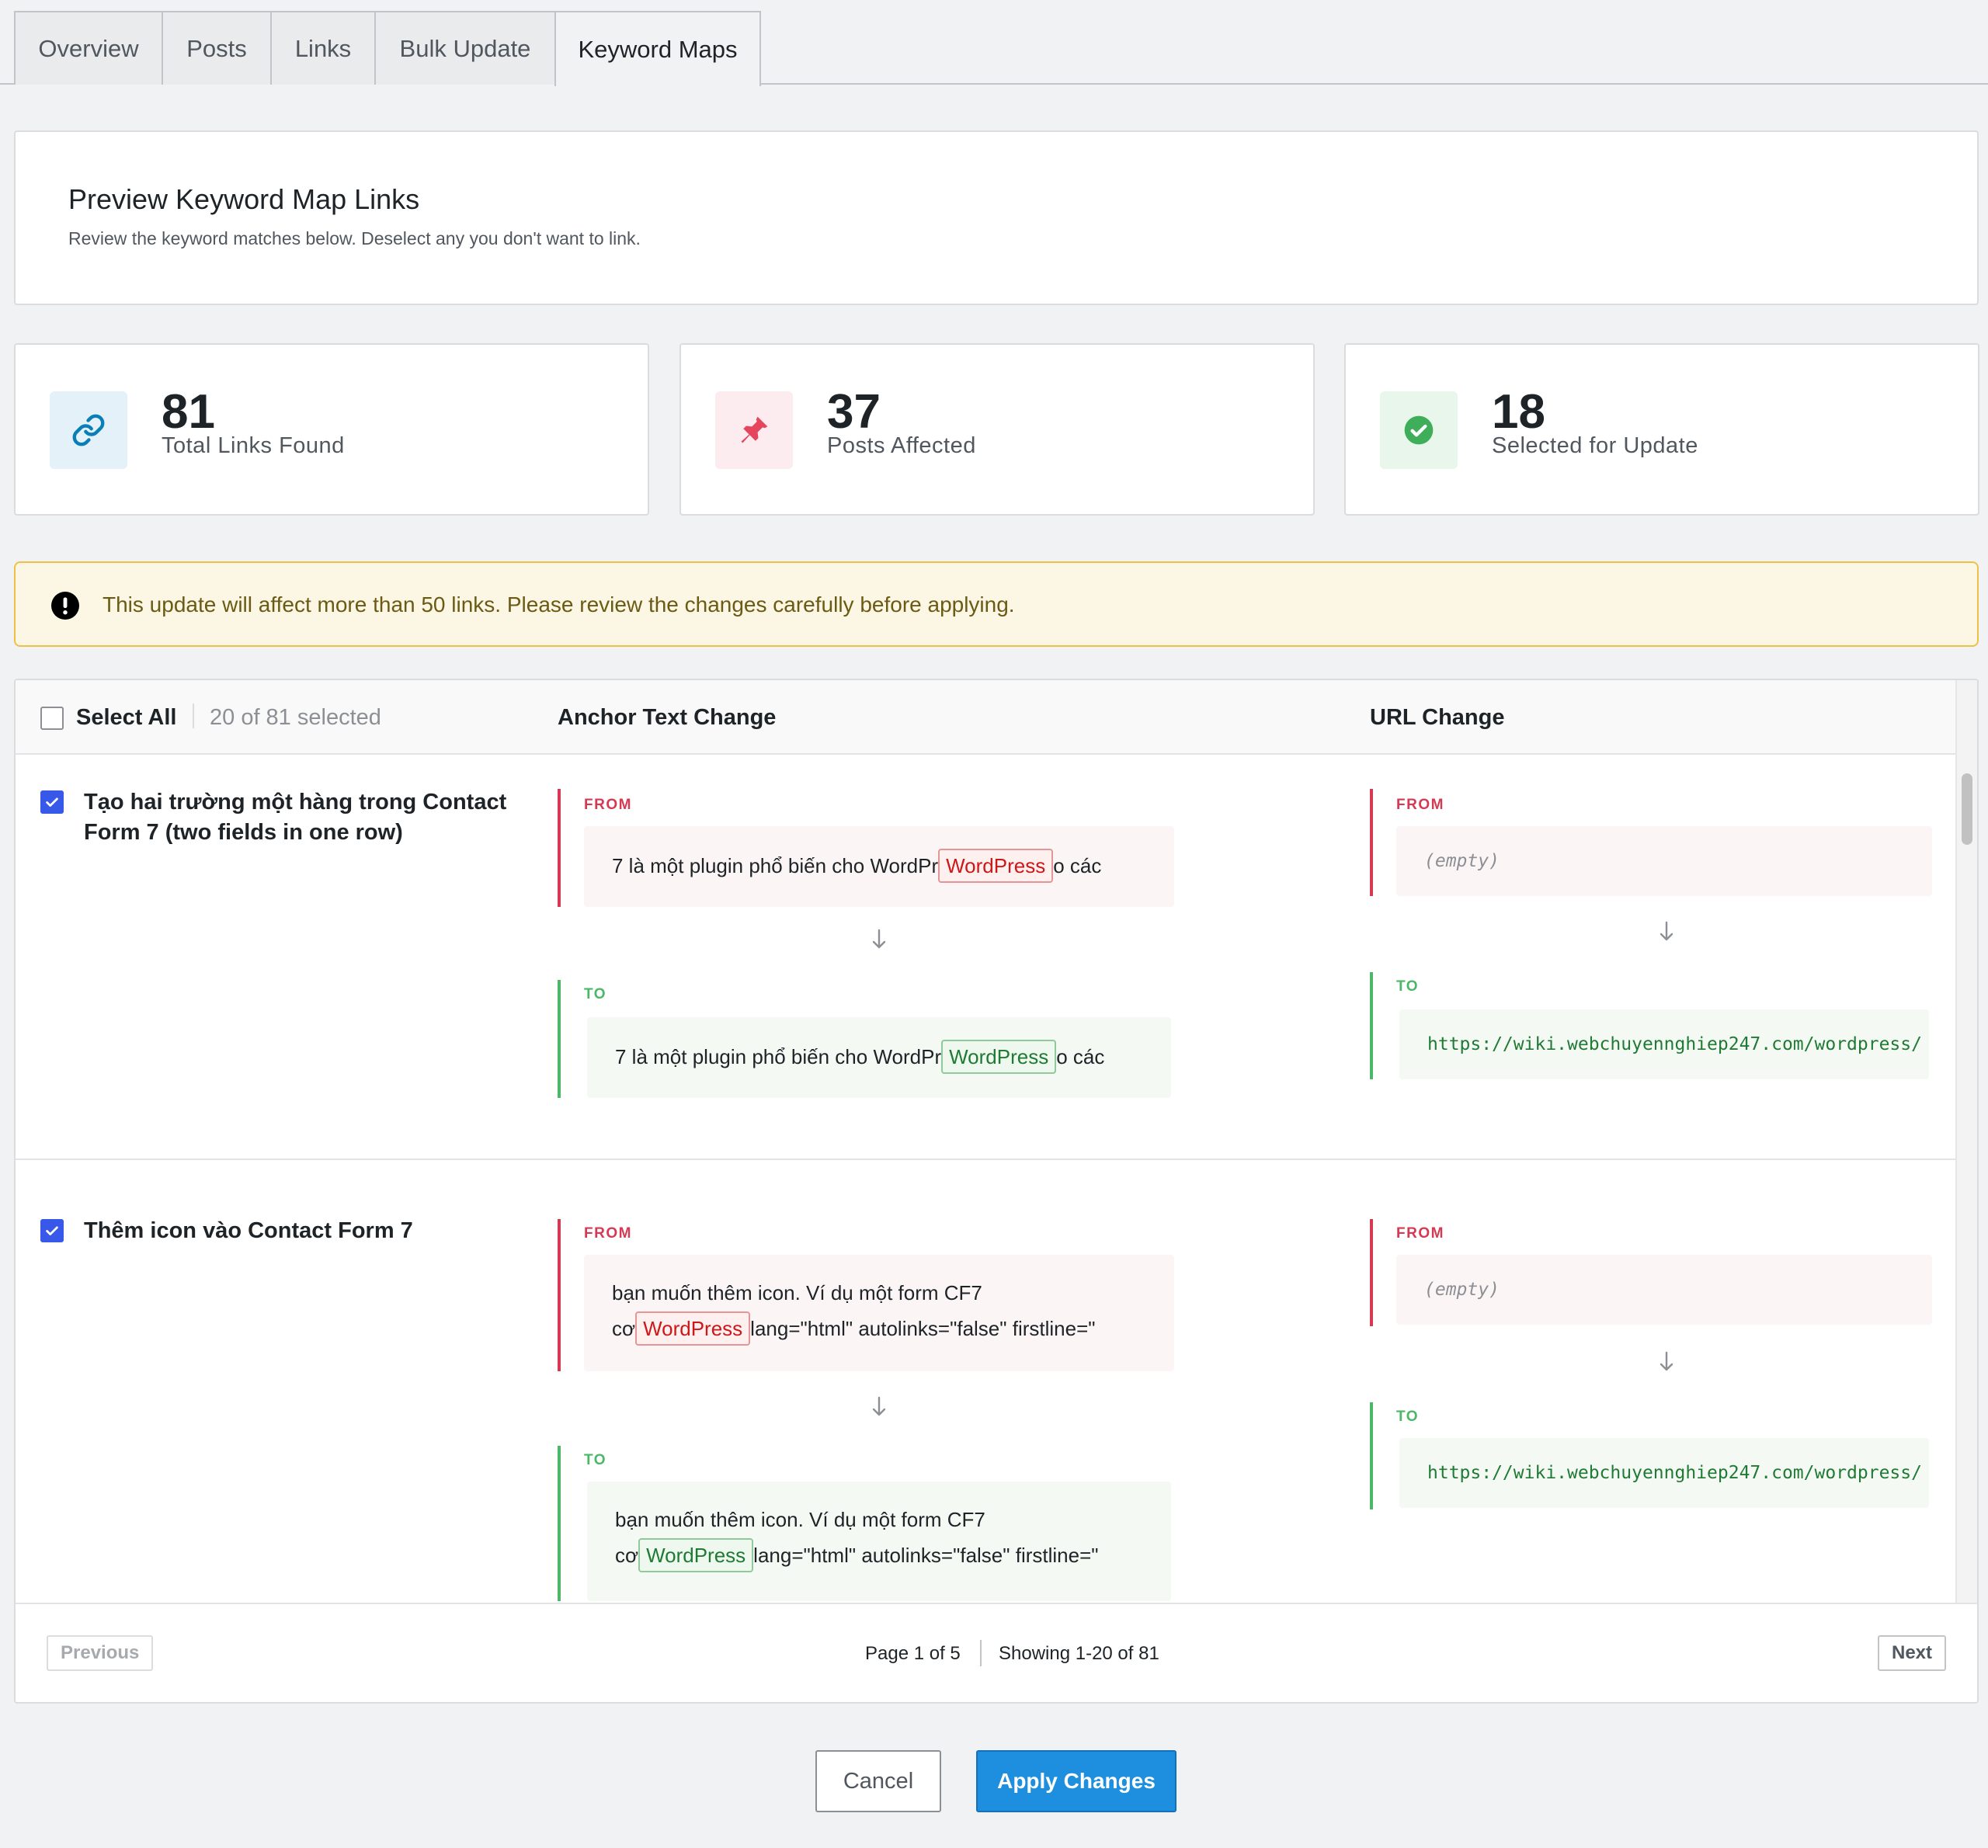 The width and height of the screenshot is (1988, 1848). What do you see at coordinates (854, 412) in the screenshot?
I see `stat-value: 37` at bounding box center [854, 412].